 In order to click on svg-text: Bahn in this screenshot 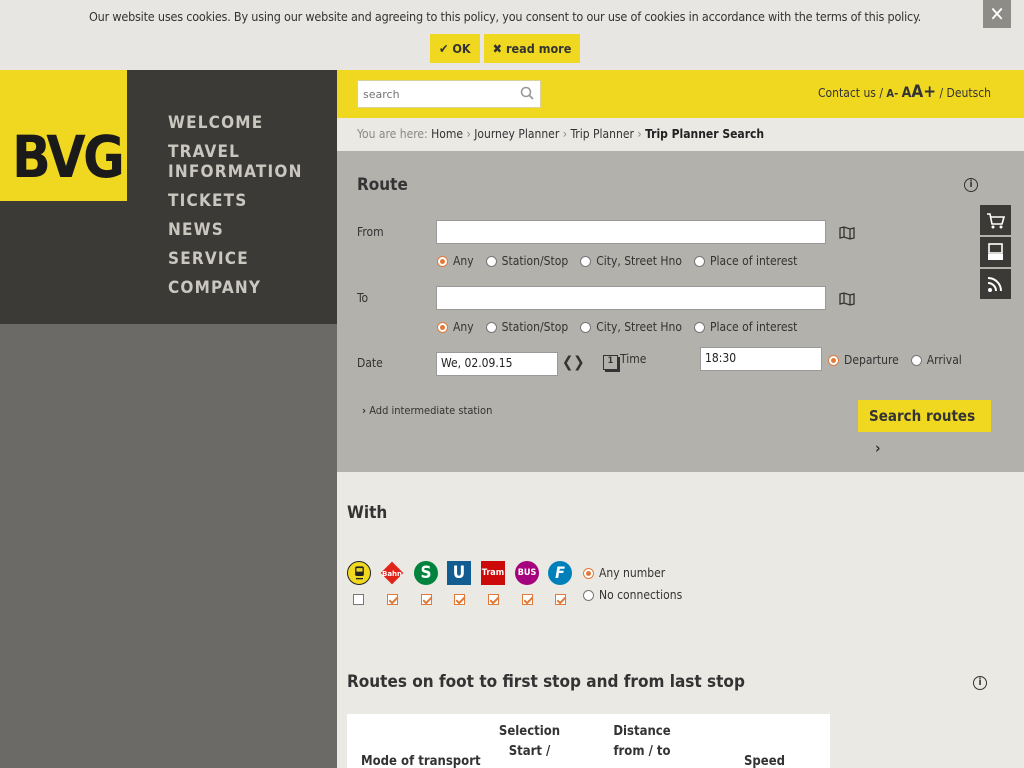, I will do `click(392, 574)`.